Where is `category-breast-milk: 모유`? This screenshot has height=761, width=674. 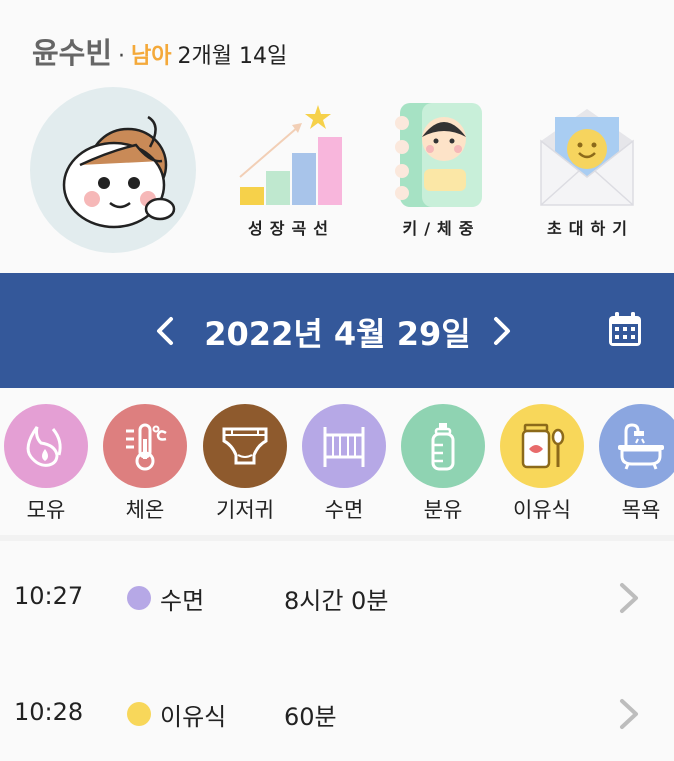 category-breast-milk: 모유 is located at coordinates (46, 464).